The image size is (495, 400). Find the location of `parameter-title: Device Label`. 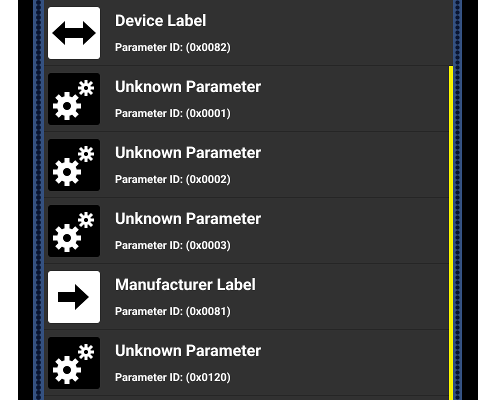

parameter-title: Device Label is located at coordinates (161, 20).